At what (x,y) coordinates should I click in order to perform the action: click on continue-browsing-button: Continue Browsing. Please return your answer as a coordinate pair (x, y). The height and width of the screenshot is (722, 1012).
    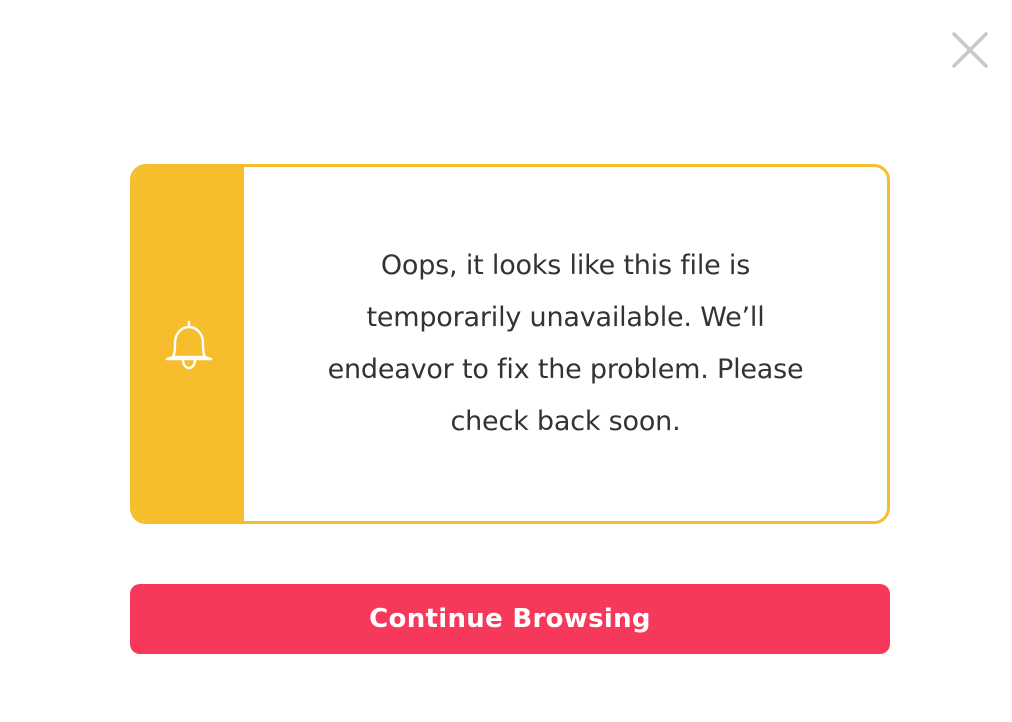
    Looking at the image, I should click on (510, 619).